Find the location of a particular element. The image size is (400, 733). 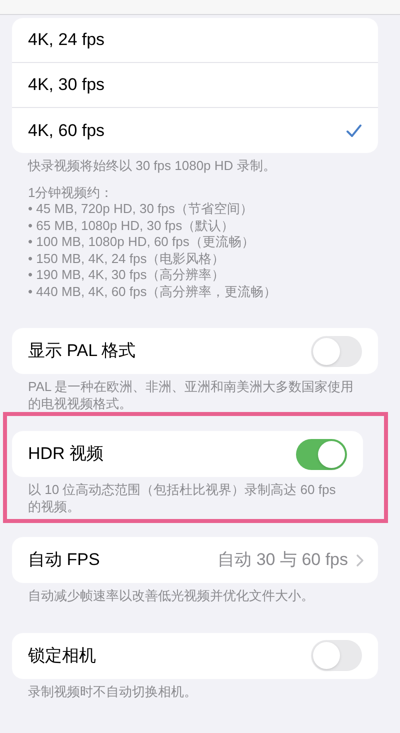

setting-label: 显示 PAL 格式 is located at coordinates (82, 351).